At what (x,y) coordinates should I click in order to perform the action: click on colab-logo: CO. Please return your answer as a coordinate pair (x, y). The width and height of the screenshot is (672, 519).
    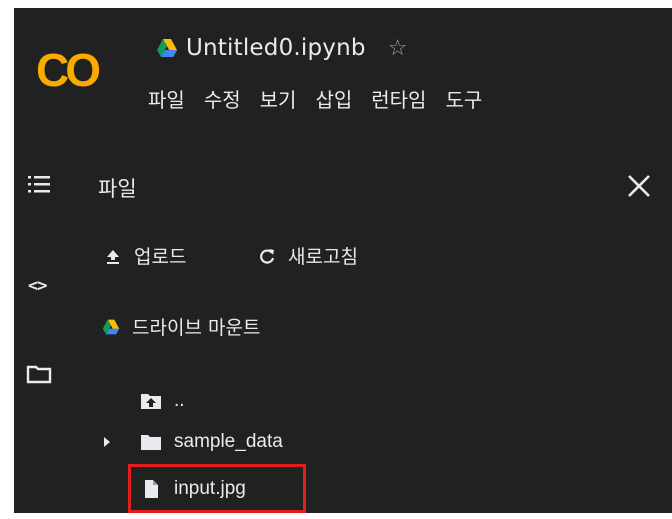
    Looking at the image, I should click on (71, 70).